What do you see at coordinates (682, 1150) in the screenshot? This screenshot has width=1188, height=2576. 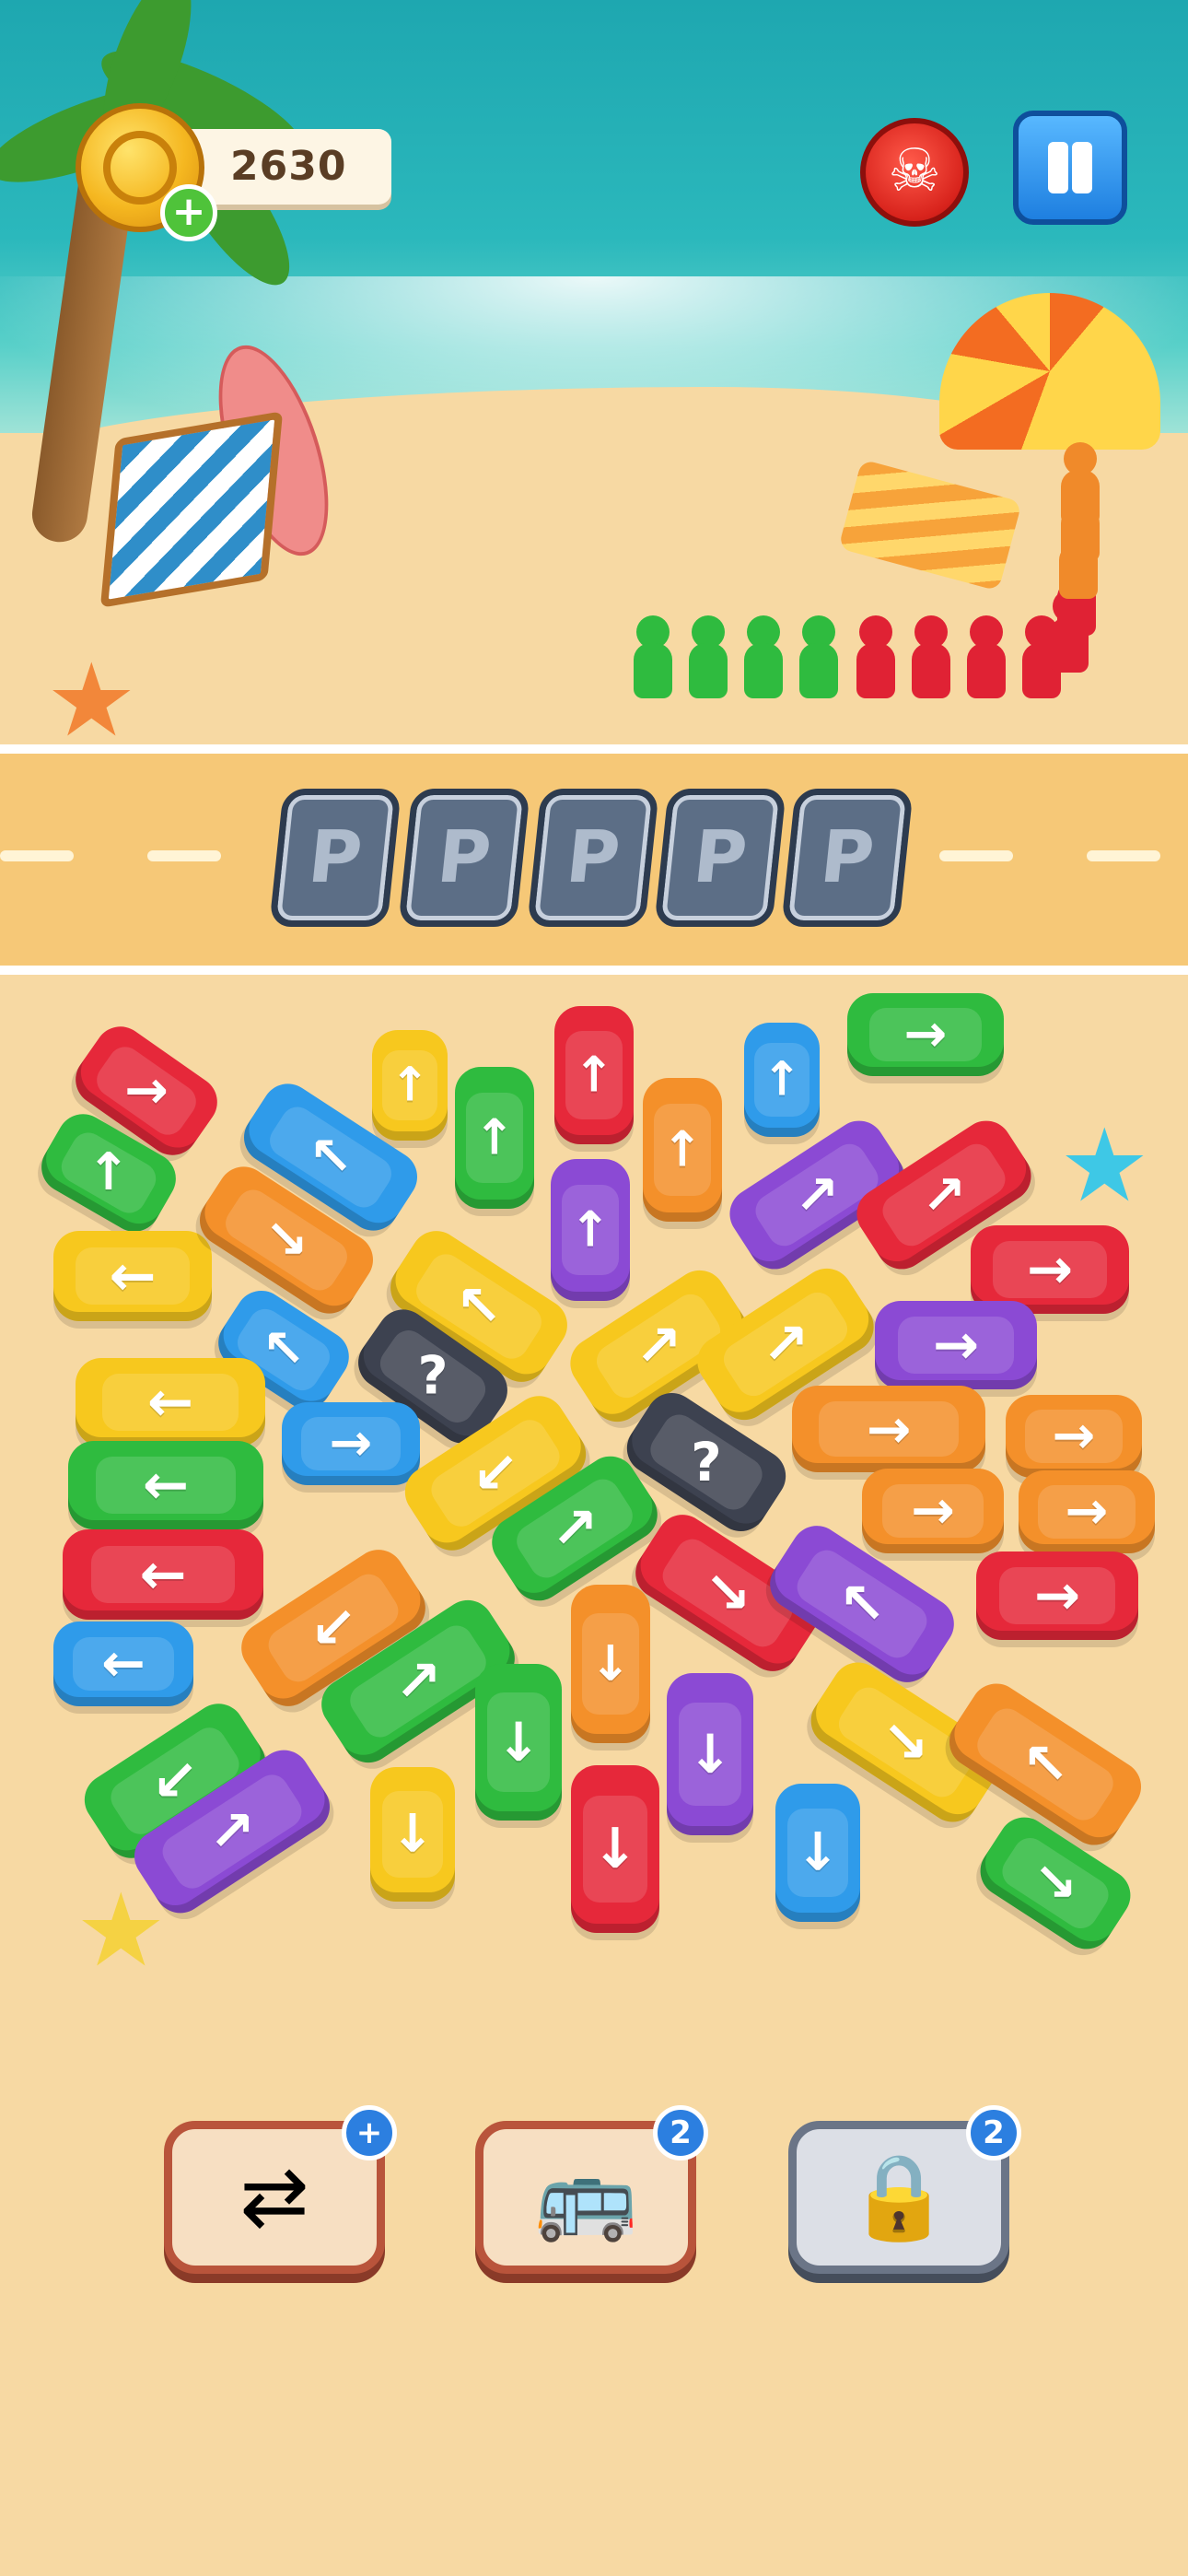 I see `orange-car: ↑` at bounding box center [682, 1150].